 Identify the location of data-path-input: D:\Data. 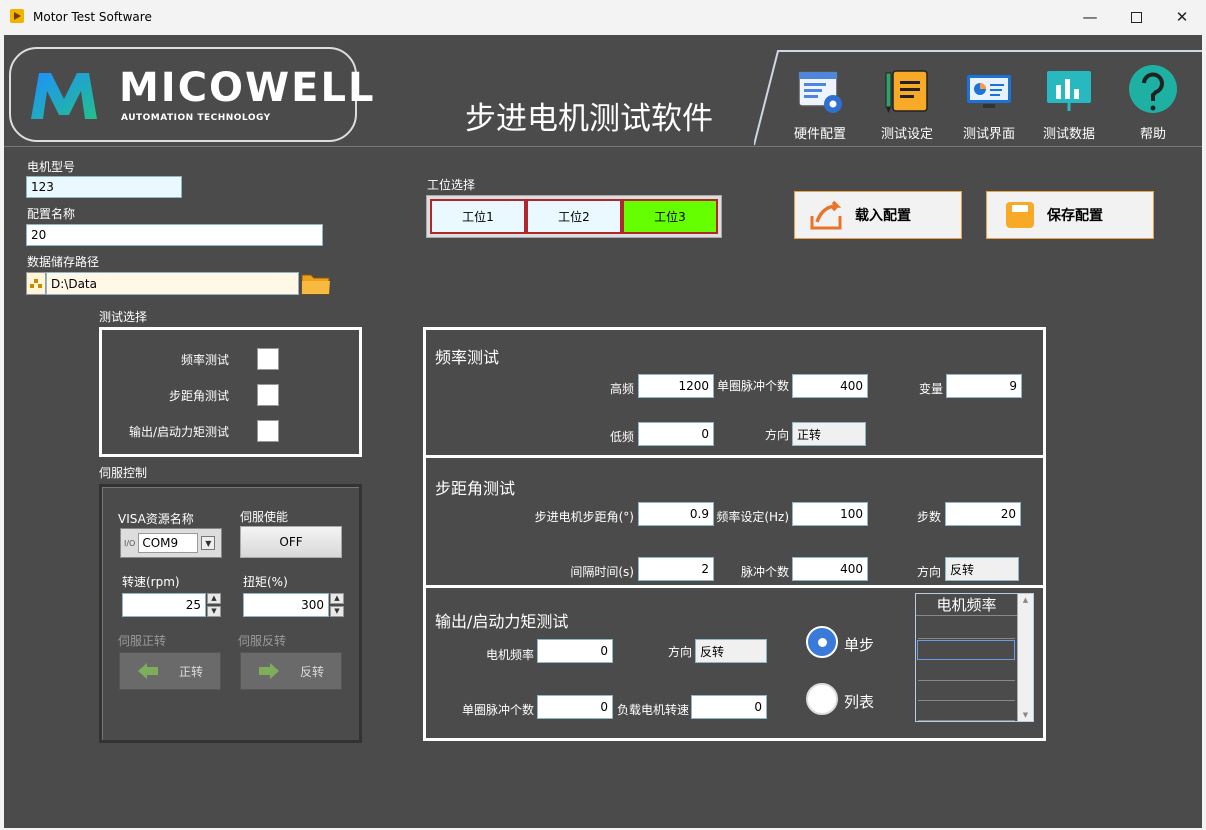
(172, 283).